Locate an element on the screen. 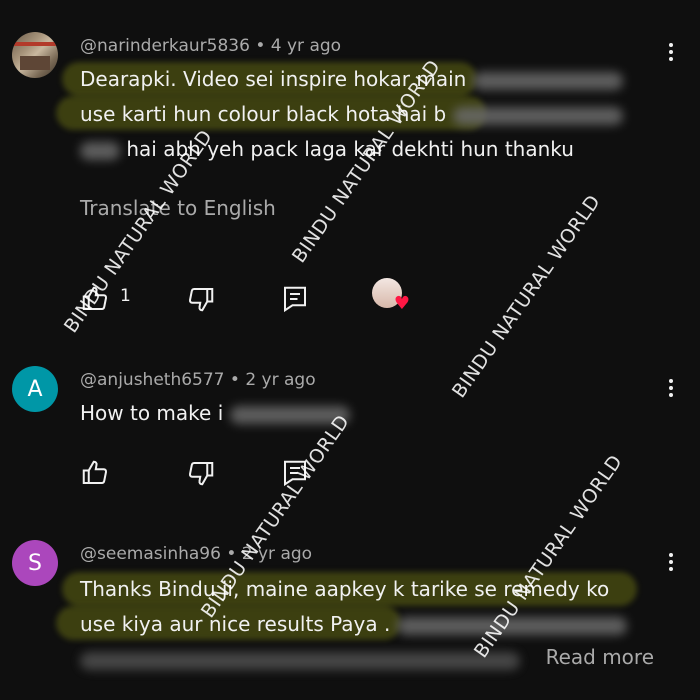 Image resolution: width=700 pixels, height=700 pixels. avatar is located at coordinates (35, 55).